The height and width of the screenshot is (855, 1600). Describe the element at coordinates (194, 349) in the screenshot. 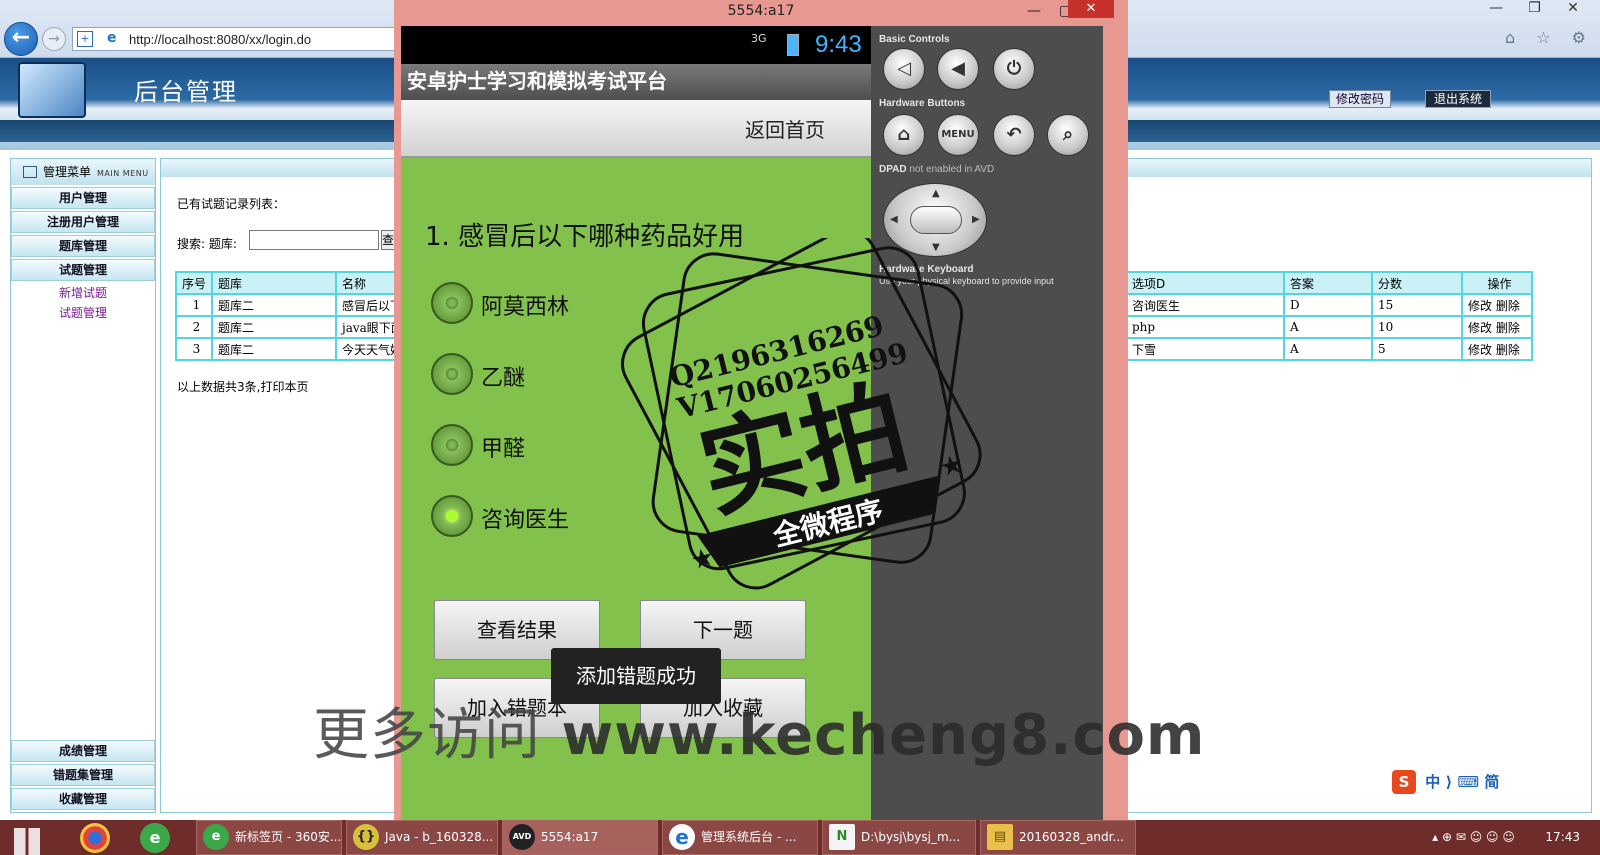

I see `cell: 3` at that location.